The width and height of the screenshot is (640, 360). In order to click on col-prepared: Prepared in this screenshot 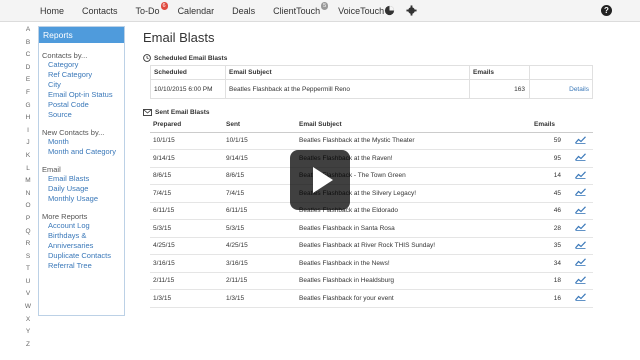, I will do `click(186, 125)`.